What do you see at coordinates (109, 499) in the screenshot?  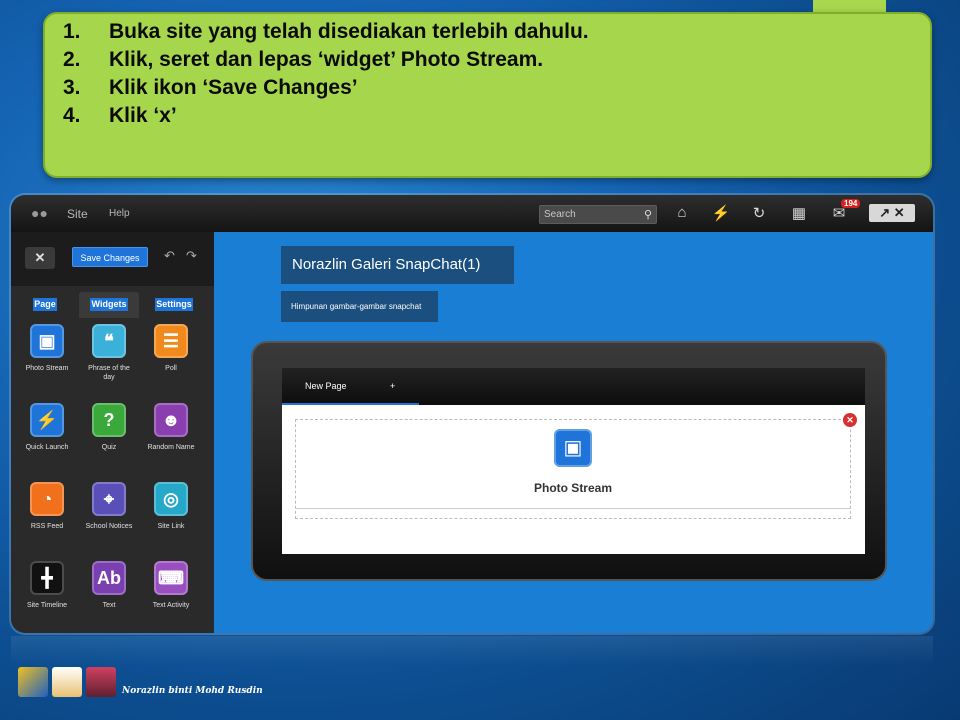 I see `pin-icon: ⌖` at bounding box center [109, 499].